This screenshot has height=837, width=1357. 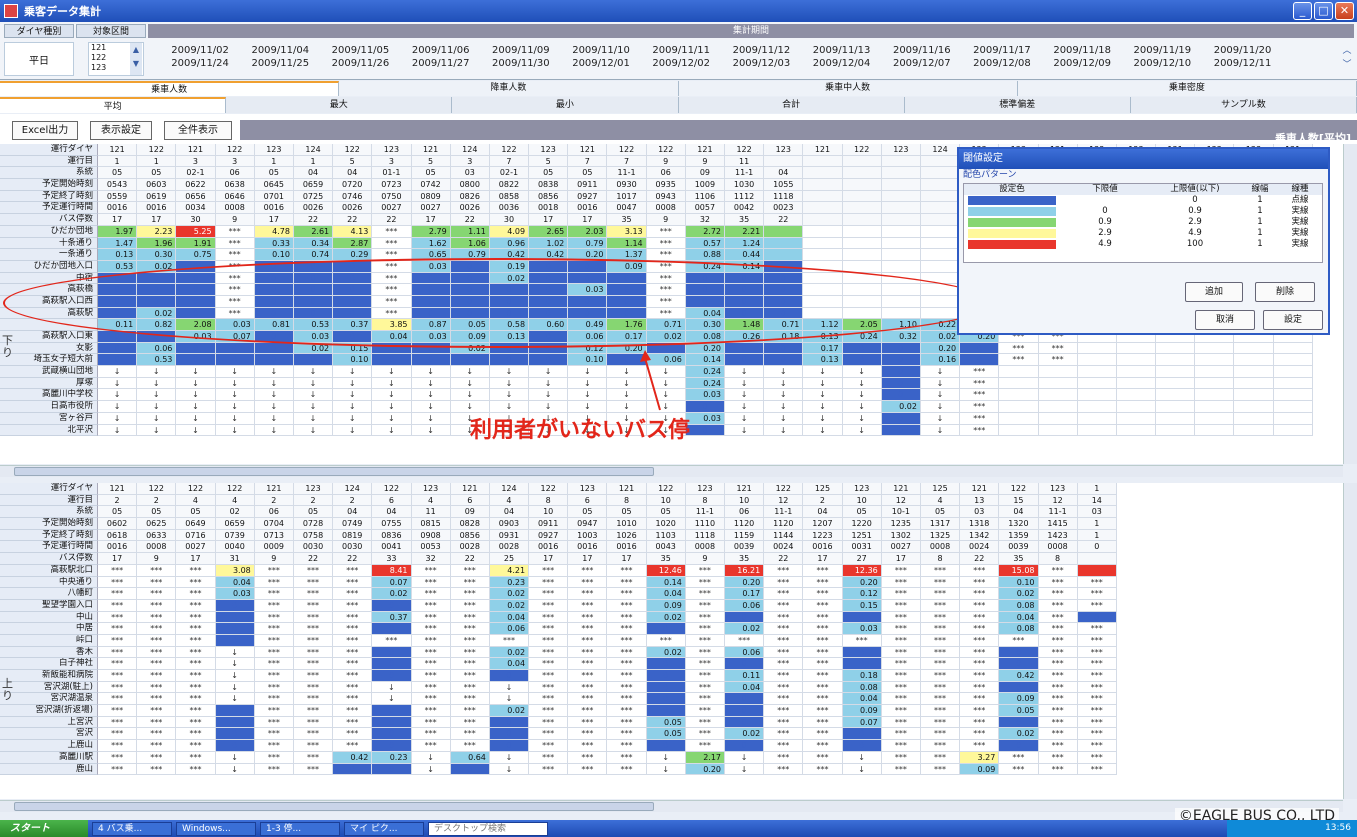 I want to click on table-cell: 10, so click(x=745, y=500).